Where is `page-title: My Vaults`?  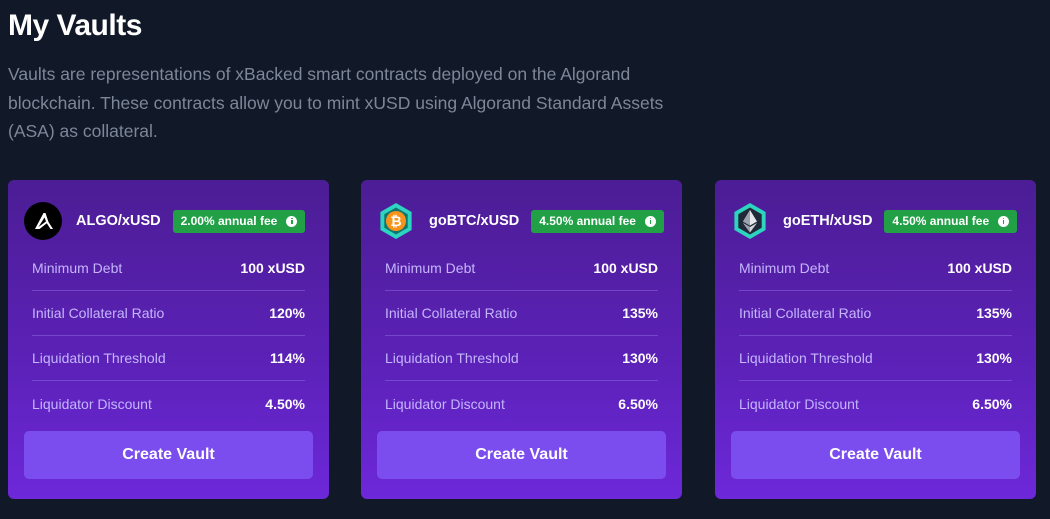 page-title: My Vaults is located at coordinates (75, 25).